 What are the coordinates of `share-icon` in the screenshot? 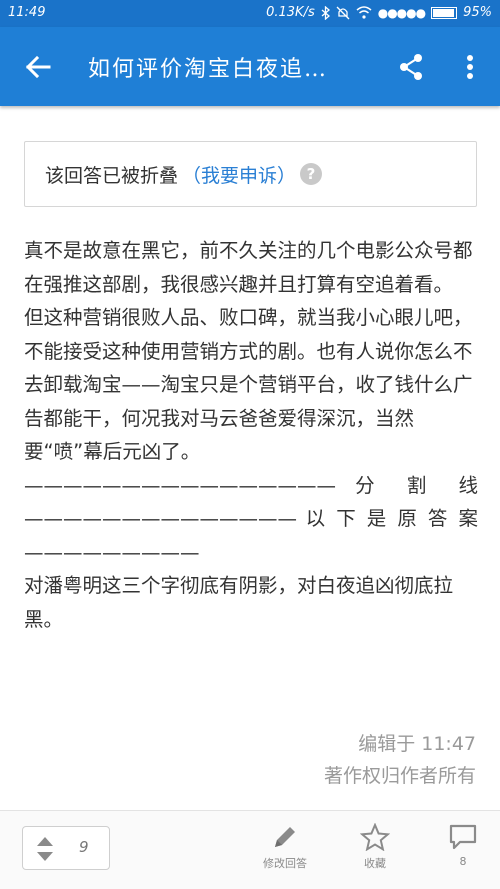 It's located at (411, 67).